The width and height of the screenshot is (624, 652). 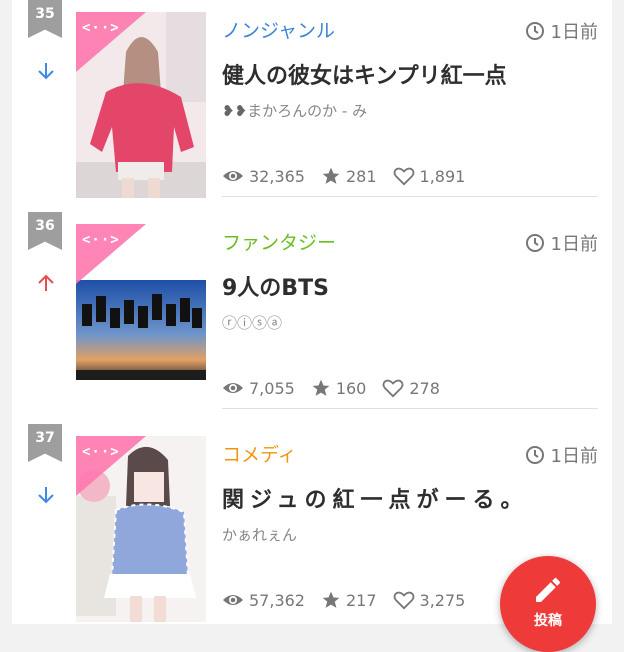 I want to click on like-count: 3,275, so click(x=442, y=600).